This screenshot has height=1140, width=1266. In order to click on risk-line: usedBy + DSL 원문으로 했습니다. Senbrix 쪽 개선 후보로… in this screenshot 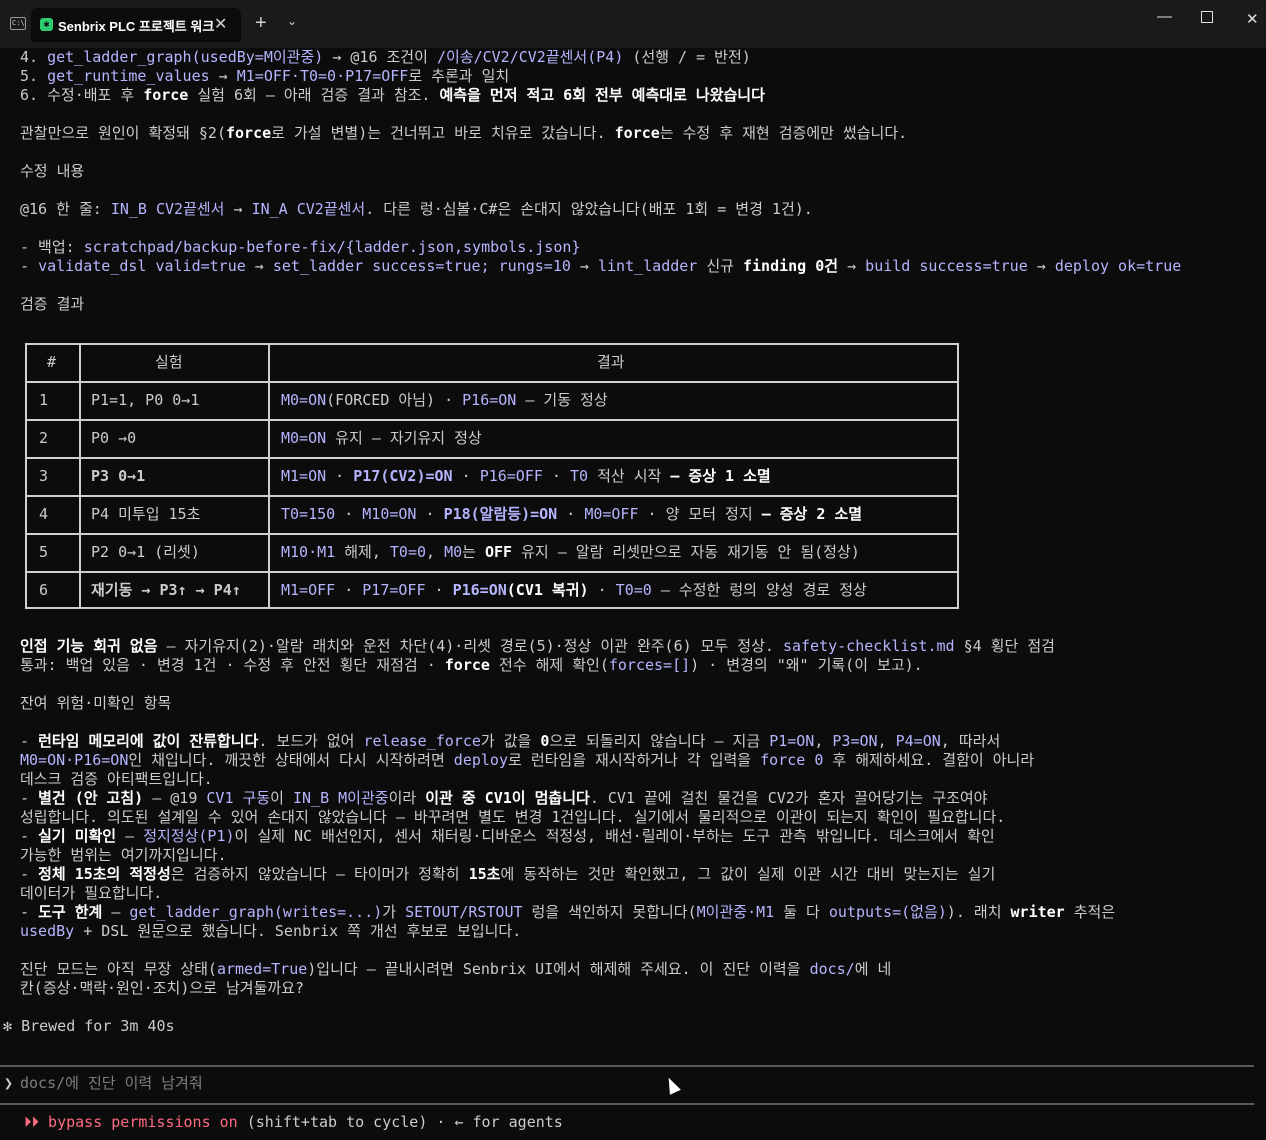, I will do `click(271, 931)`.